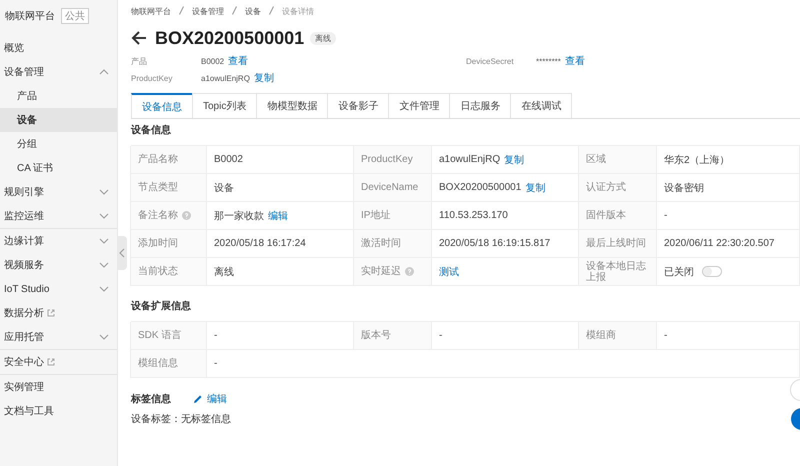 This screenshot has width=800, height=466. Describe the element at coordinates (208, 13) in the screenshot. I see `breadcrumb-link: 设备管理` at that location.